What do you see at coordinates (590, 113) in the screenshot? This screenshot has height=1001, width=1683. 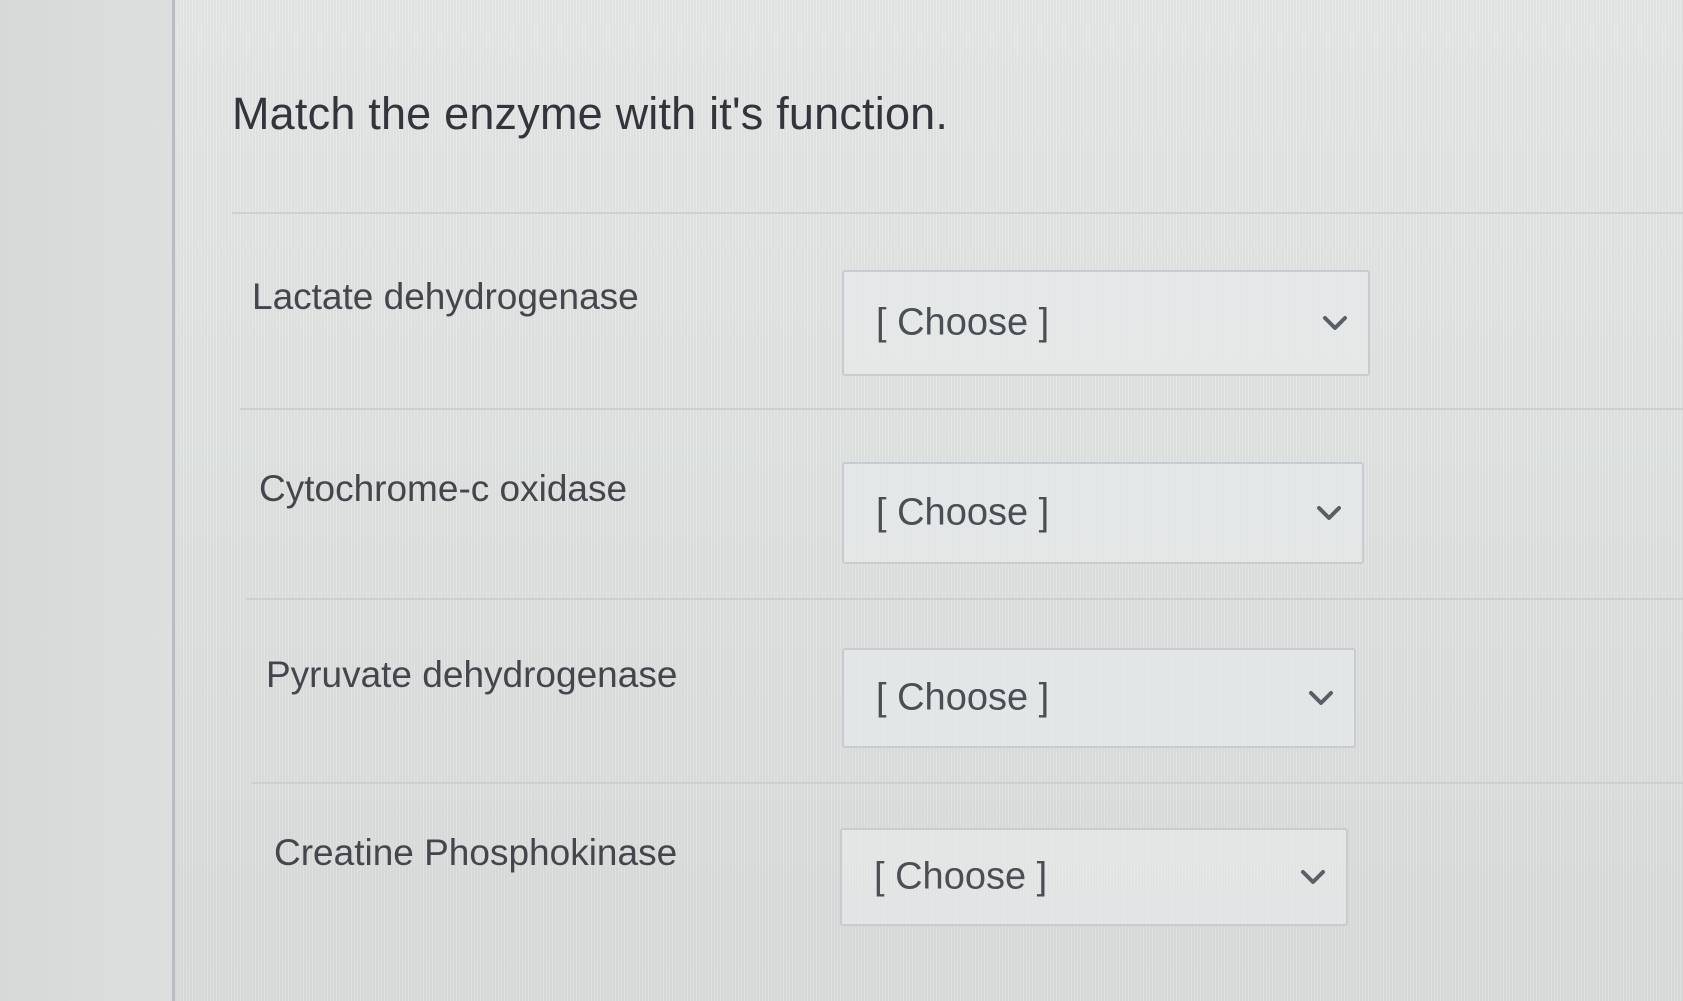 I see `question-title: Match the enzyme with it's function.` at bounding box center [590, 113].